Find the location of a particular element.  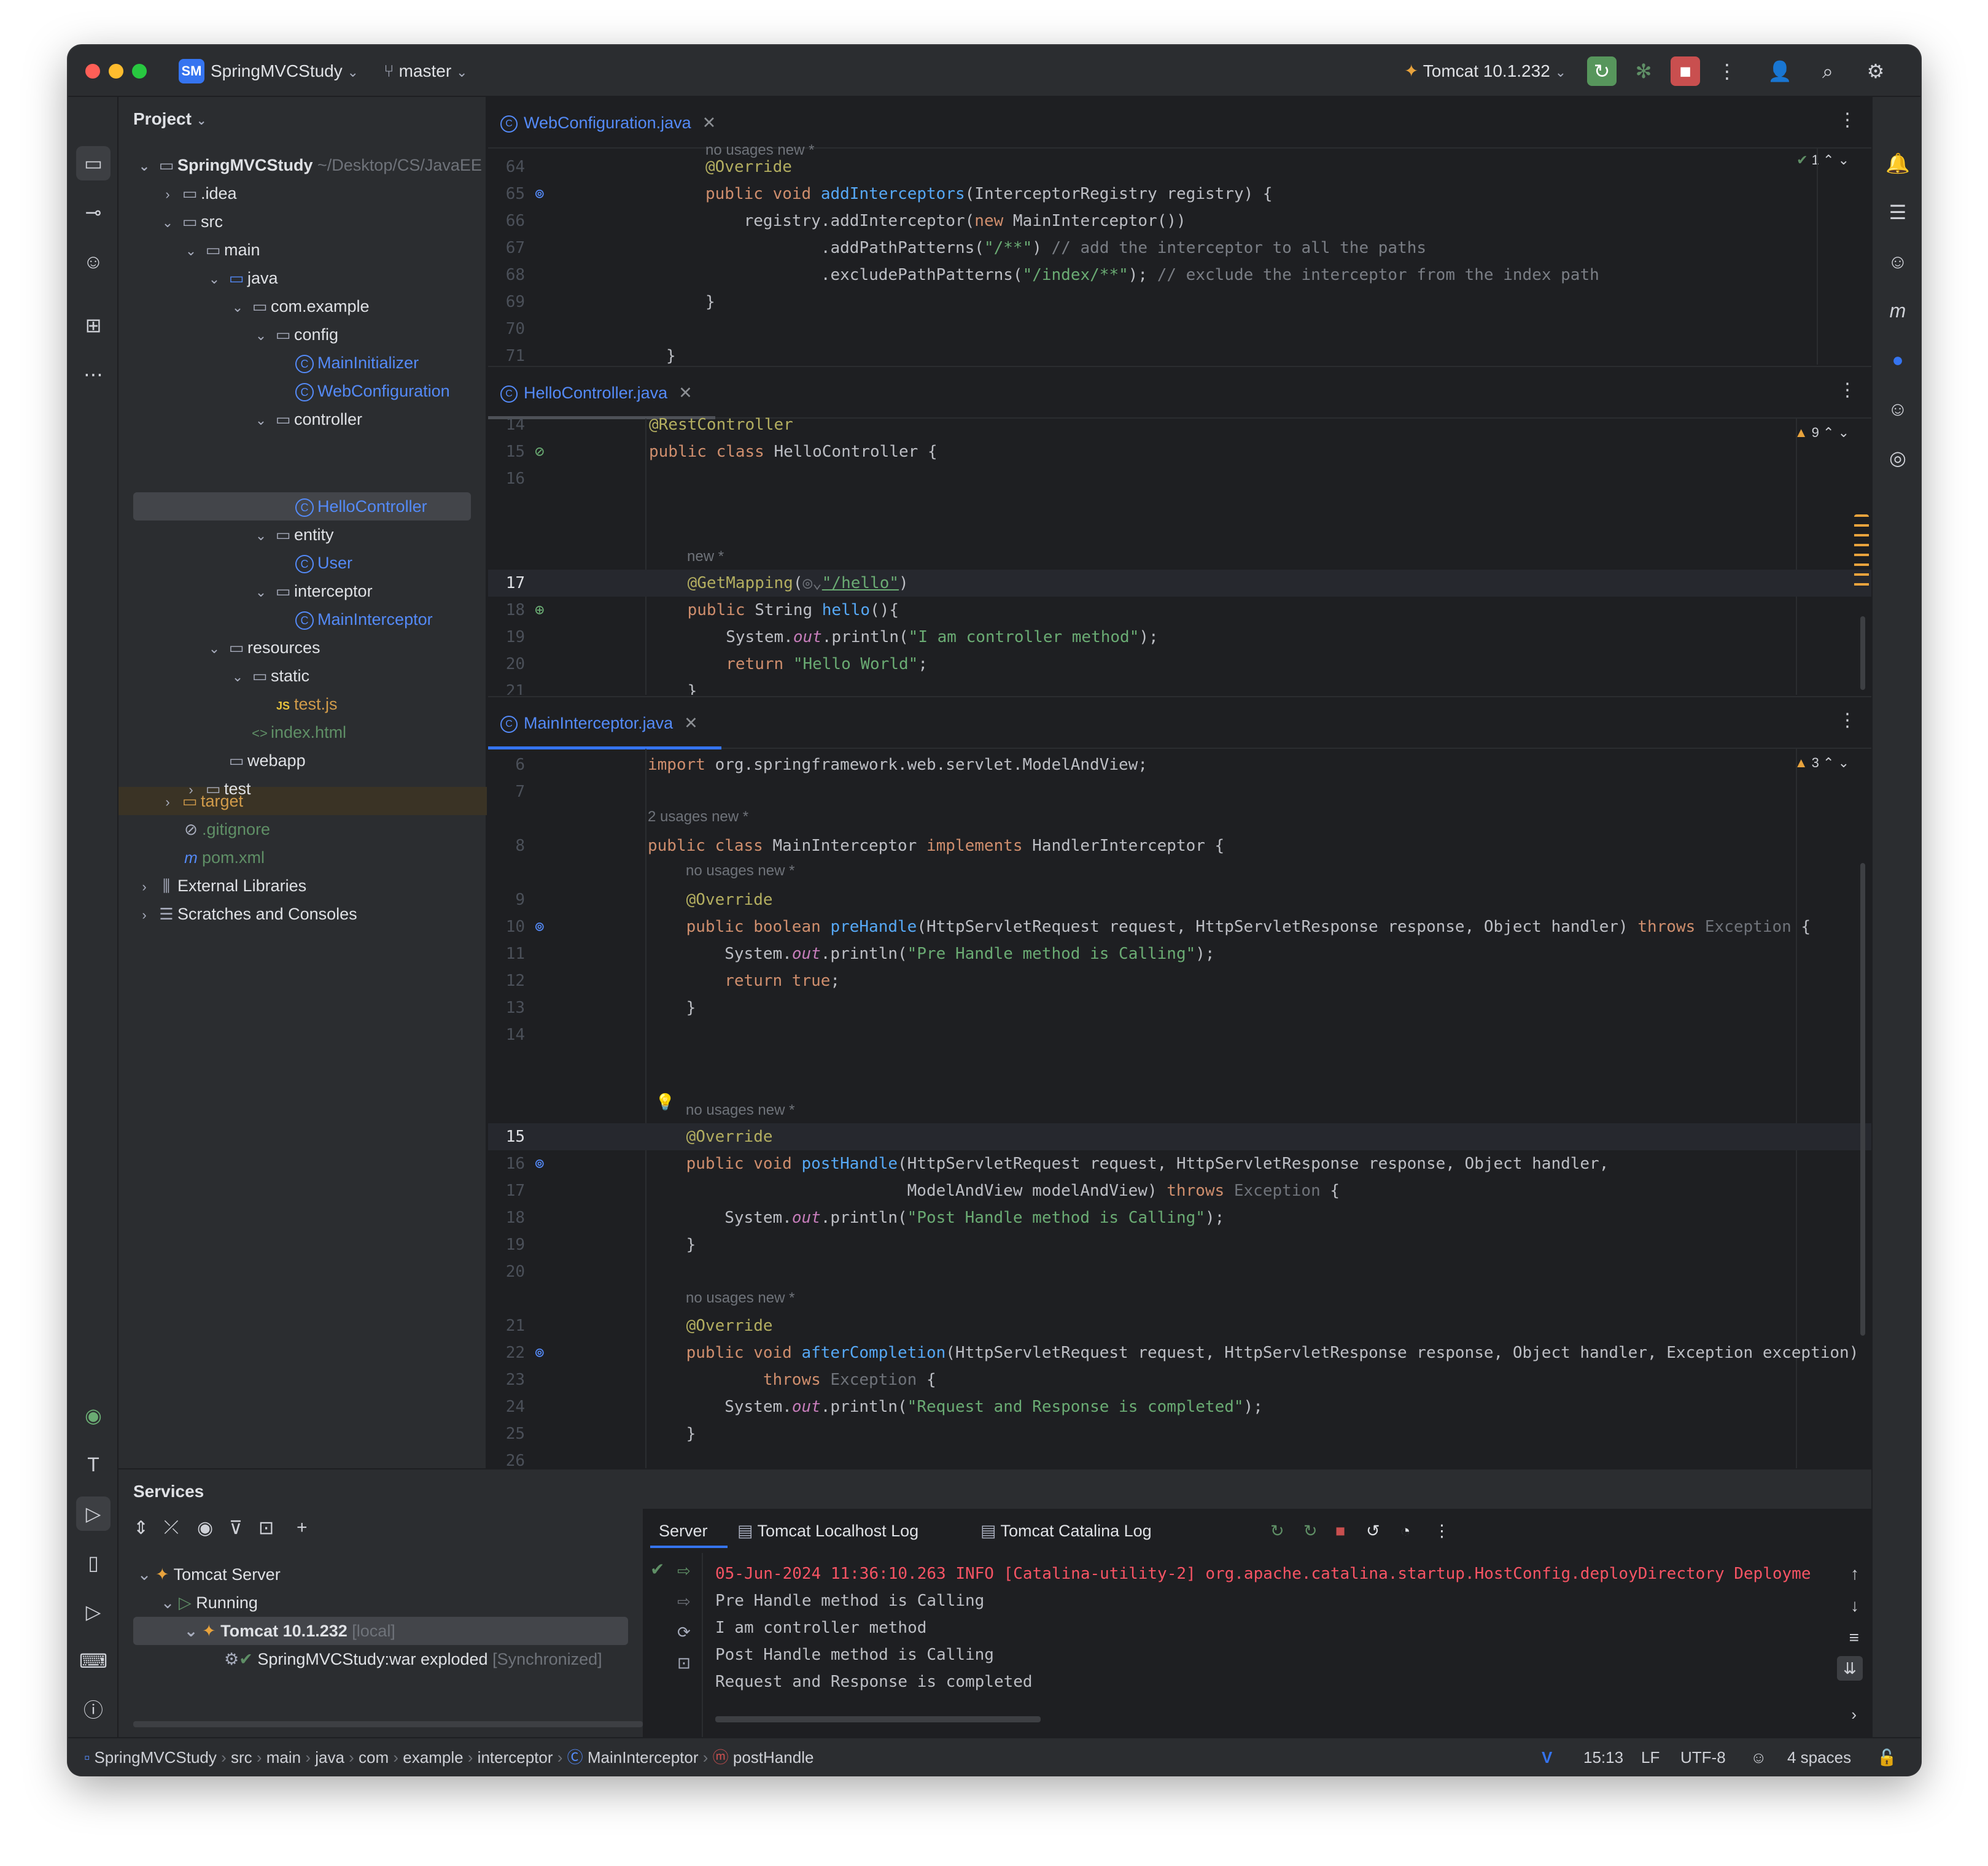

console-more-button: ⋮ is located at coordinates (1442, 1531).